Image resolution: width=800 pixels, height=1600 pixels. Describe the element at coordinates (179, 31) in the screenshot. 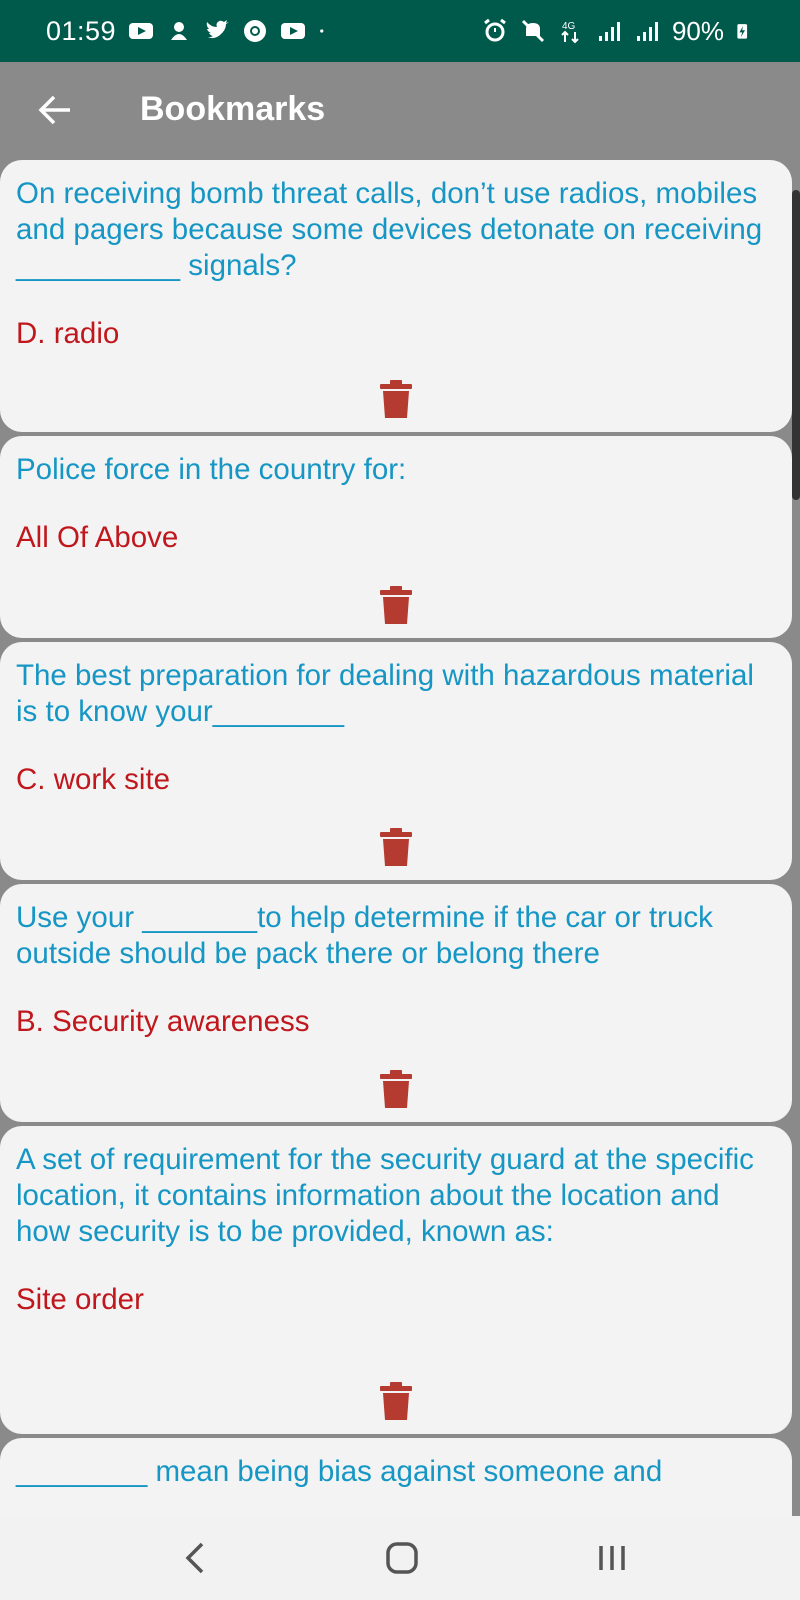

I see `notification-icon` at that location.